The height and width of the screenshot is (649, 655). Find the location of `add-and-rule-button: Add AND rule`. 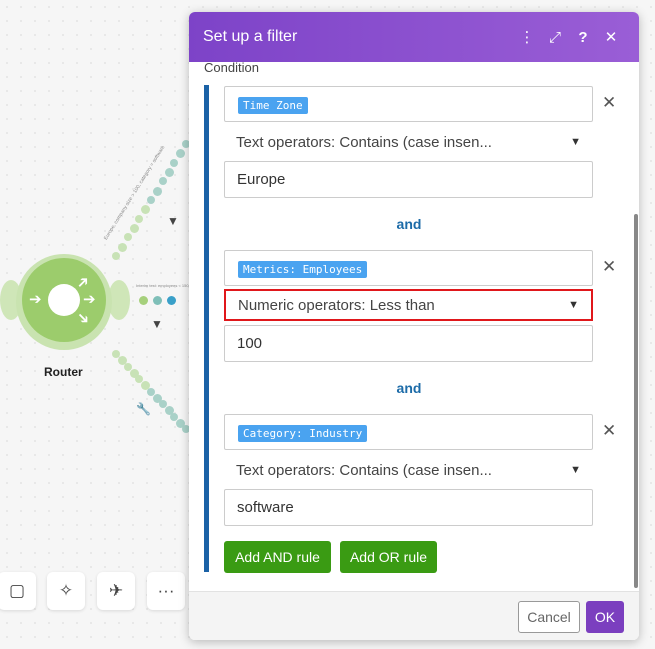

add-and-rule-button: Add AND rule is located at coordinates (277, 557).